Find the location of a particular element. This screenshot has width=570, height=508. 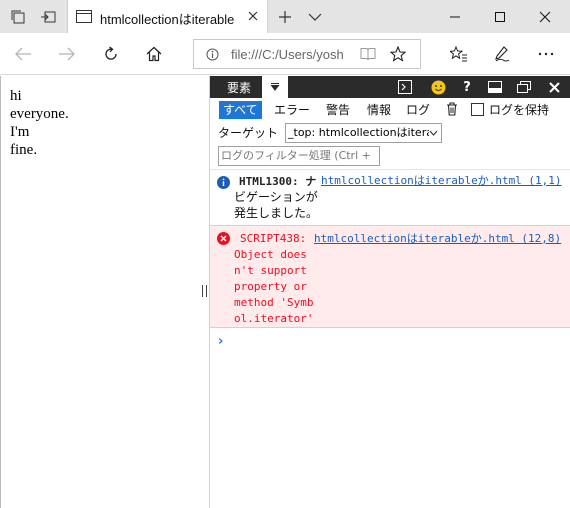

plus-icon is located at coordinates (285, 16).